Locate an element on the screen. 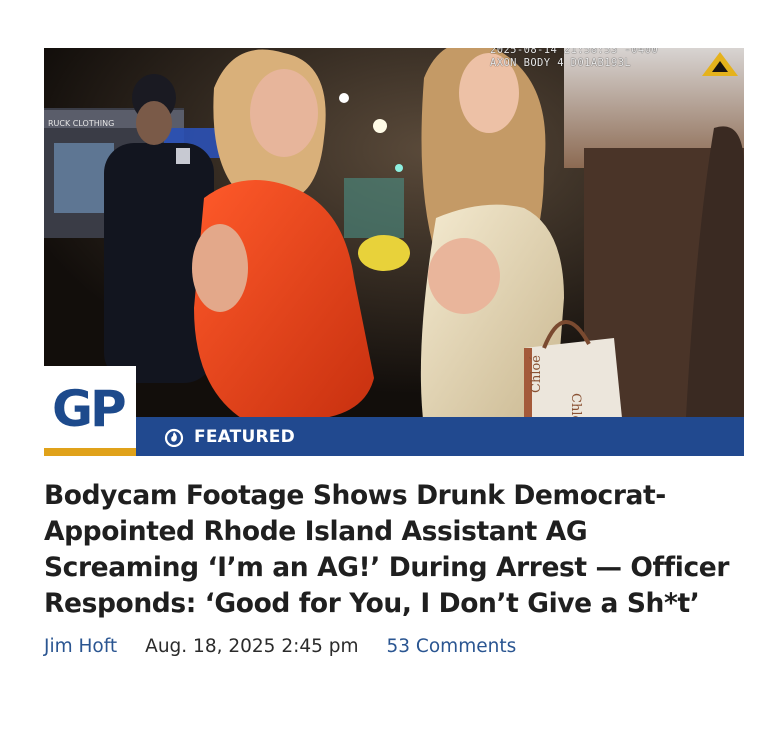 The image size is (766, 745). flame-icon is located at coordinates (174, 437).